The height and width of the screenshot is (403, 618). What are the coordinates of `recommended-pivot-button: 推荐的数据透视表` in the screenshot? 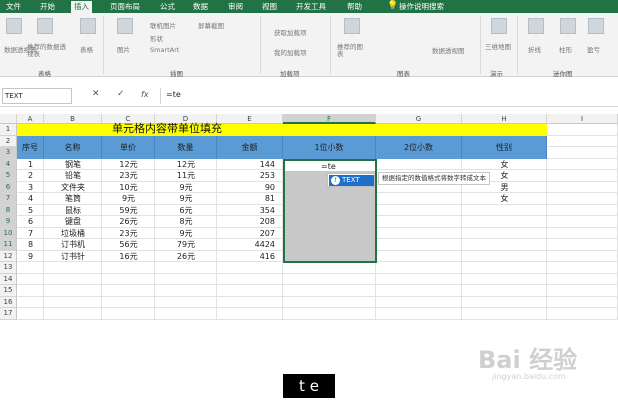 It's located at (49, 51).